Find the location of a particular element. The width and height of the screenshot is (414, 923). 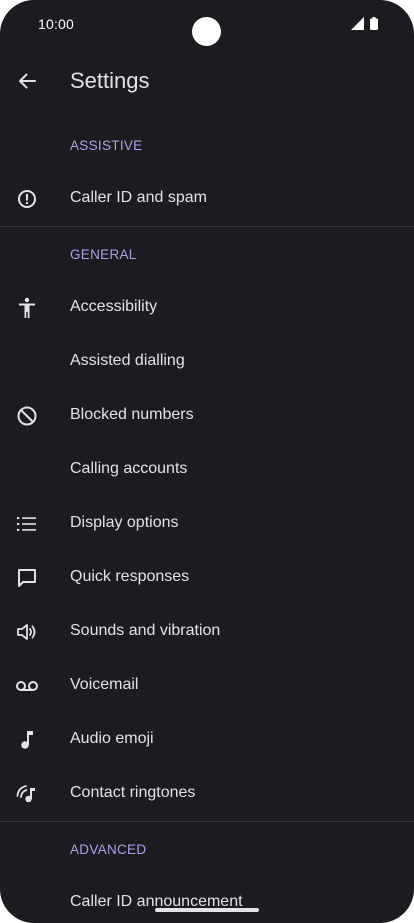

settings-item-label: Sounds and vibration is located at coordinates (145, 630).